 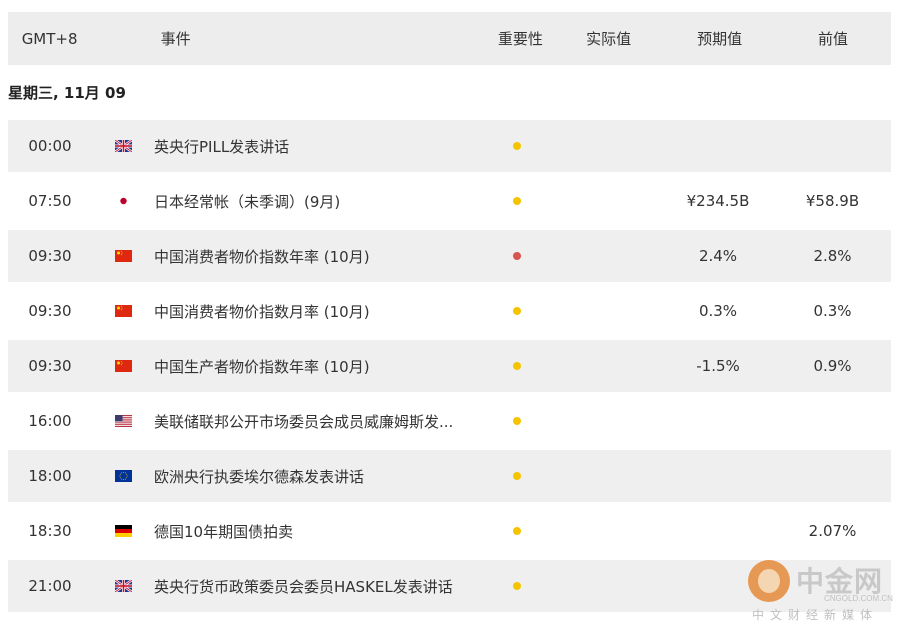 I want to click on event-time: 21:00, so click(x=50, y=586).